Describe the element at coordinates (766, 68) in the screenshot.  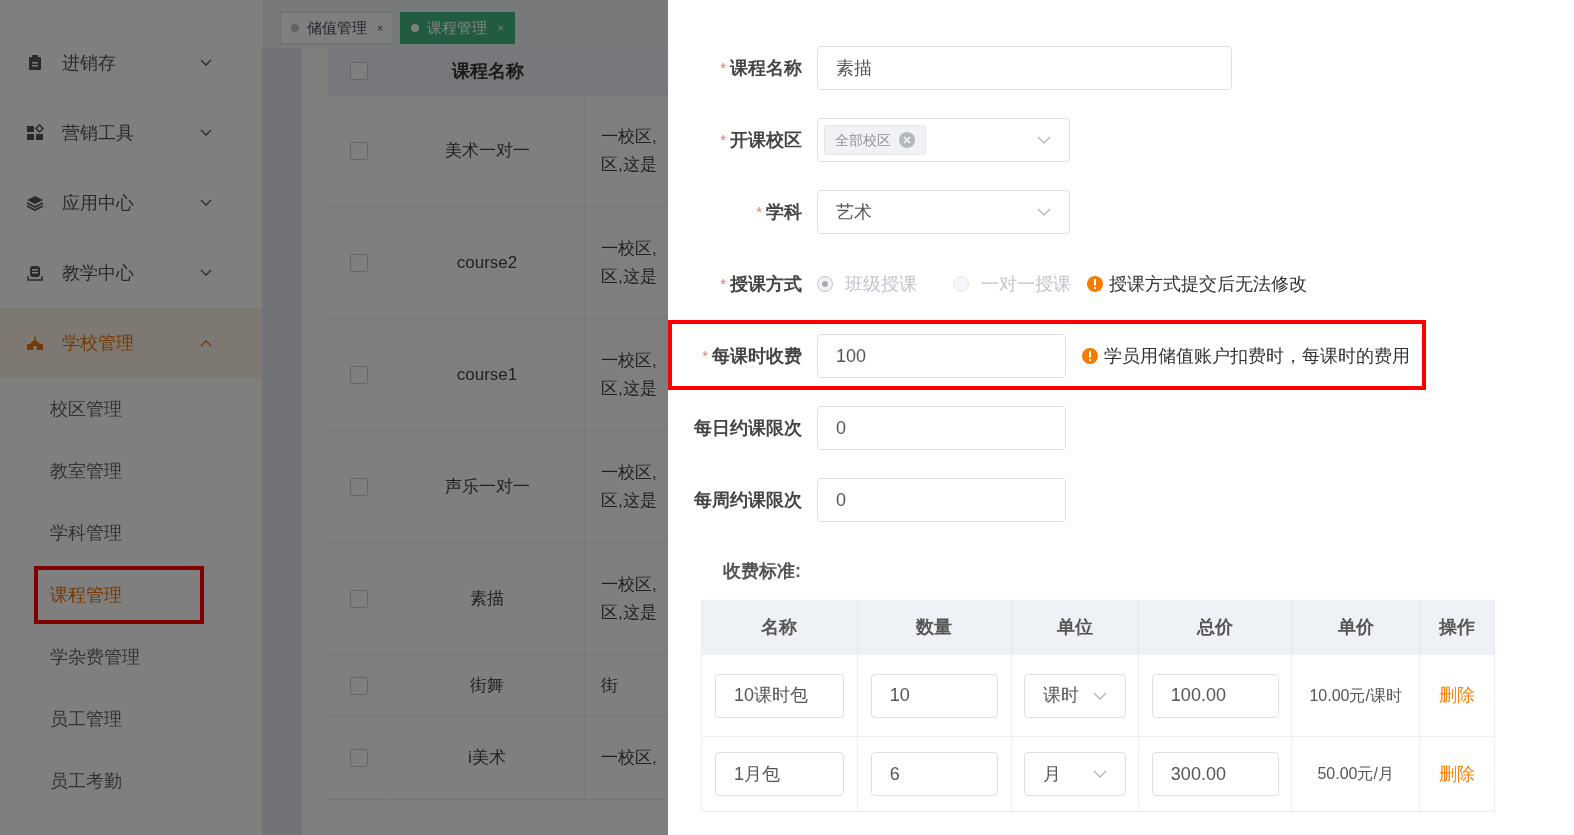
I see `field-label: 课程名称` at that location.